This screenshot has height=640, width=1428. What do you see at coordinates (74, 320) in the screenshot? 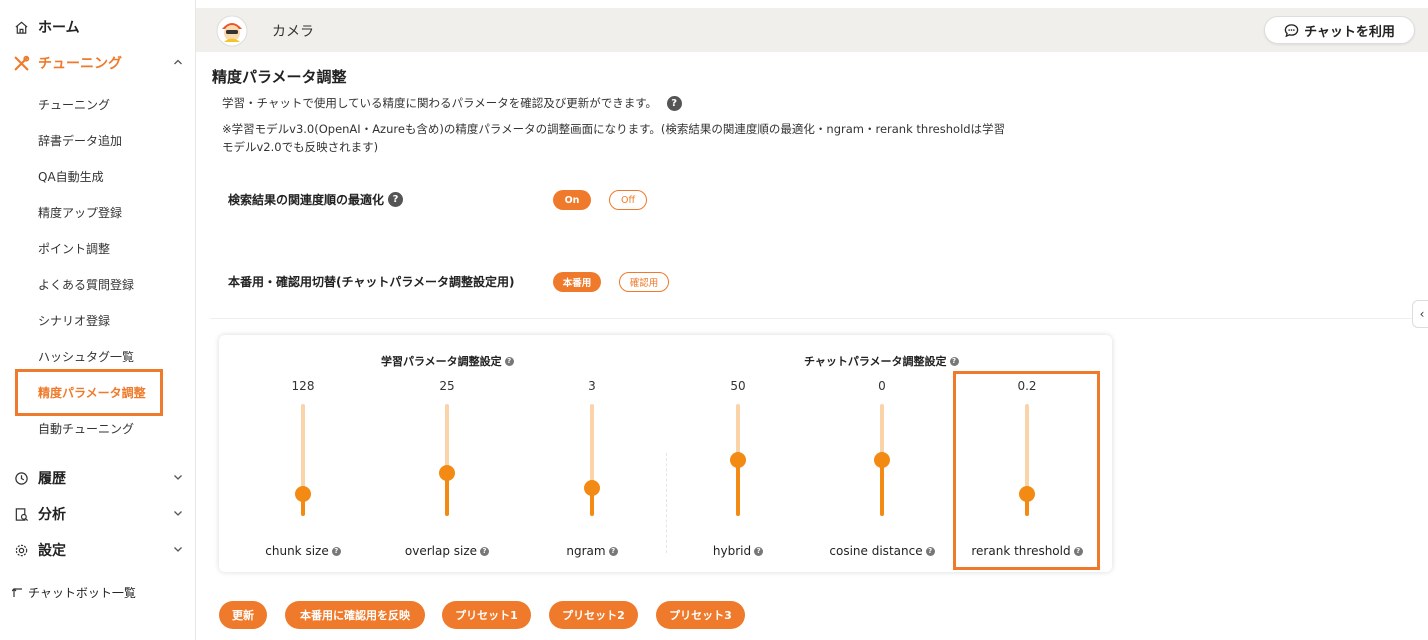
I see `sidebar-item-scenario: シナリオ登録` at bounding box center [74, 320].